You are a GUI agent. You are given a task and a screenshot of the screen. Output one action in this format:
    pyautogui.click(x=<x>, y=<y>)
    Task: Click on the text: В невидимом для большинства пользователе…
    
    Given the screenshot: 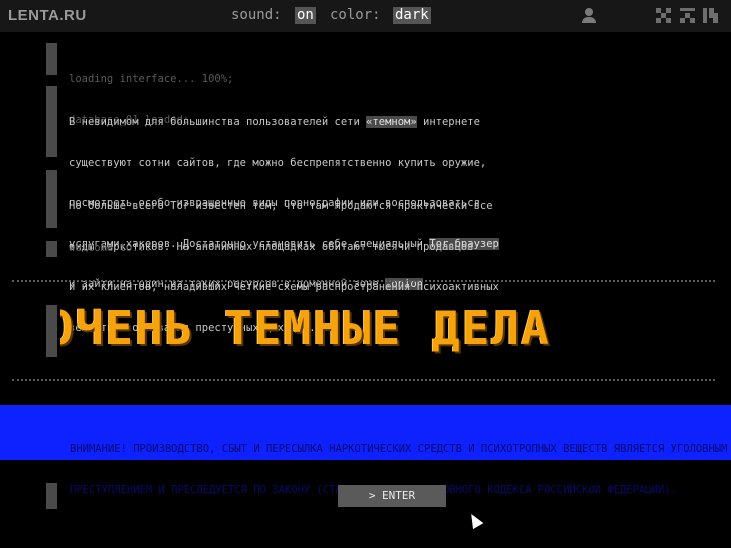 What is the action you would take?
    pyautogui.click(x=218, y=122)
    